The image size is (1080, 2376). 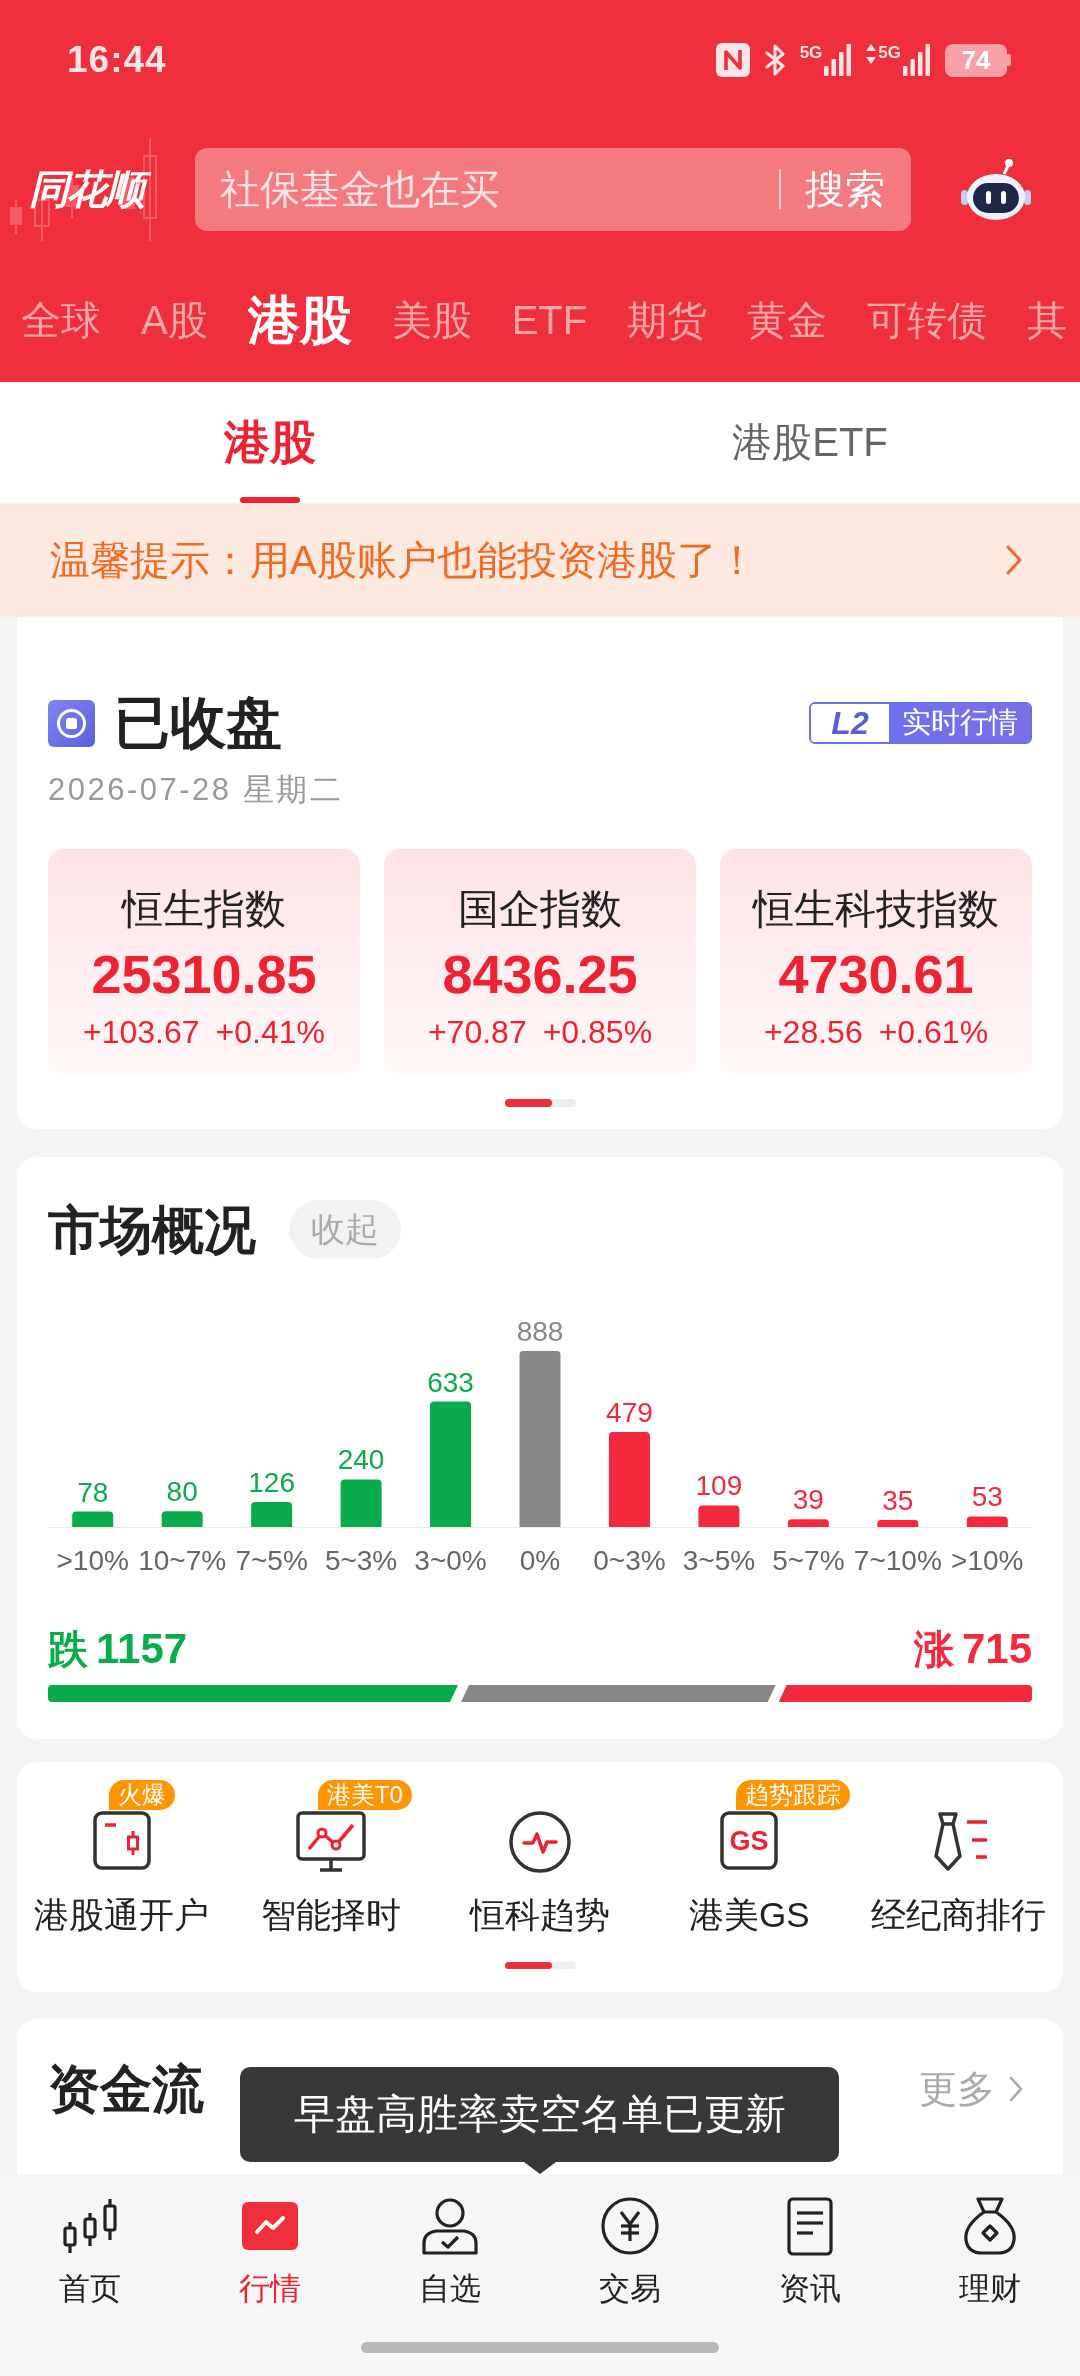 I want to click on nav-tab: 理财, so click(x=990, y=2240).